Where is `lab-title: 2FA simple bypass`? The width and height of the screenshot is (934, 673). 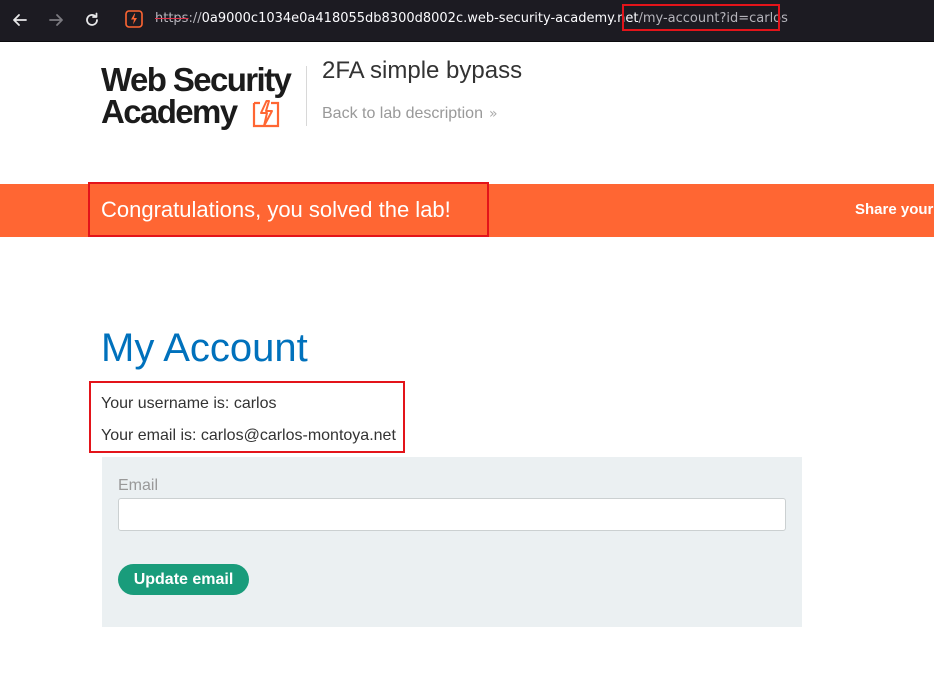 lab-title: 2FA simple bypass is located at coordinates (422, 70).